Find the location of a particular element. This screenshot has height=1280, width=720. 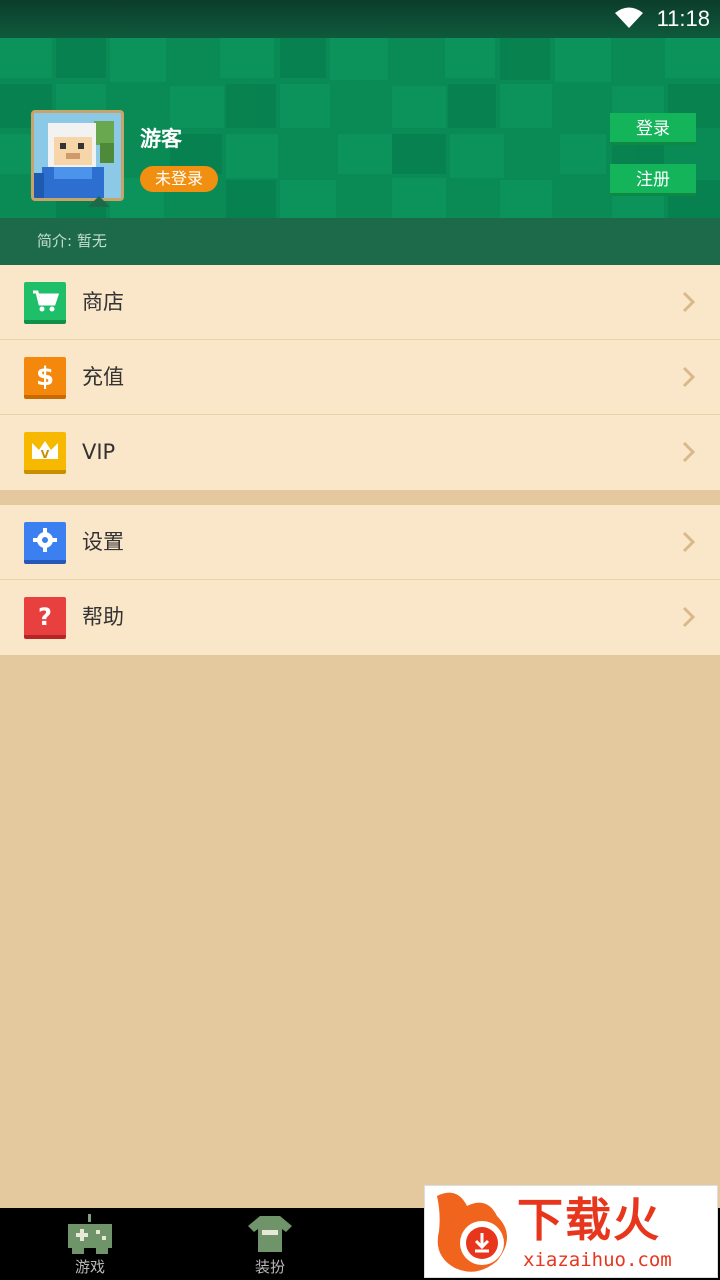

status-bar: 11:18 is located at coordinates (360, 19).